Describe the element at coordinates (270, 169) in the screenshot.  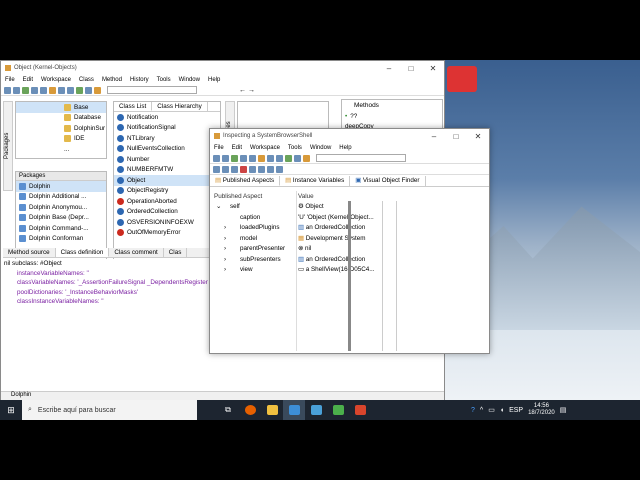
I see `go-icon` at that location.